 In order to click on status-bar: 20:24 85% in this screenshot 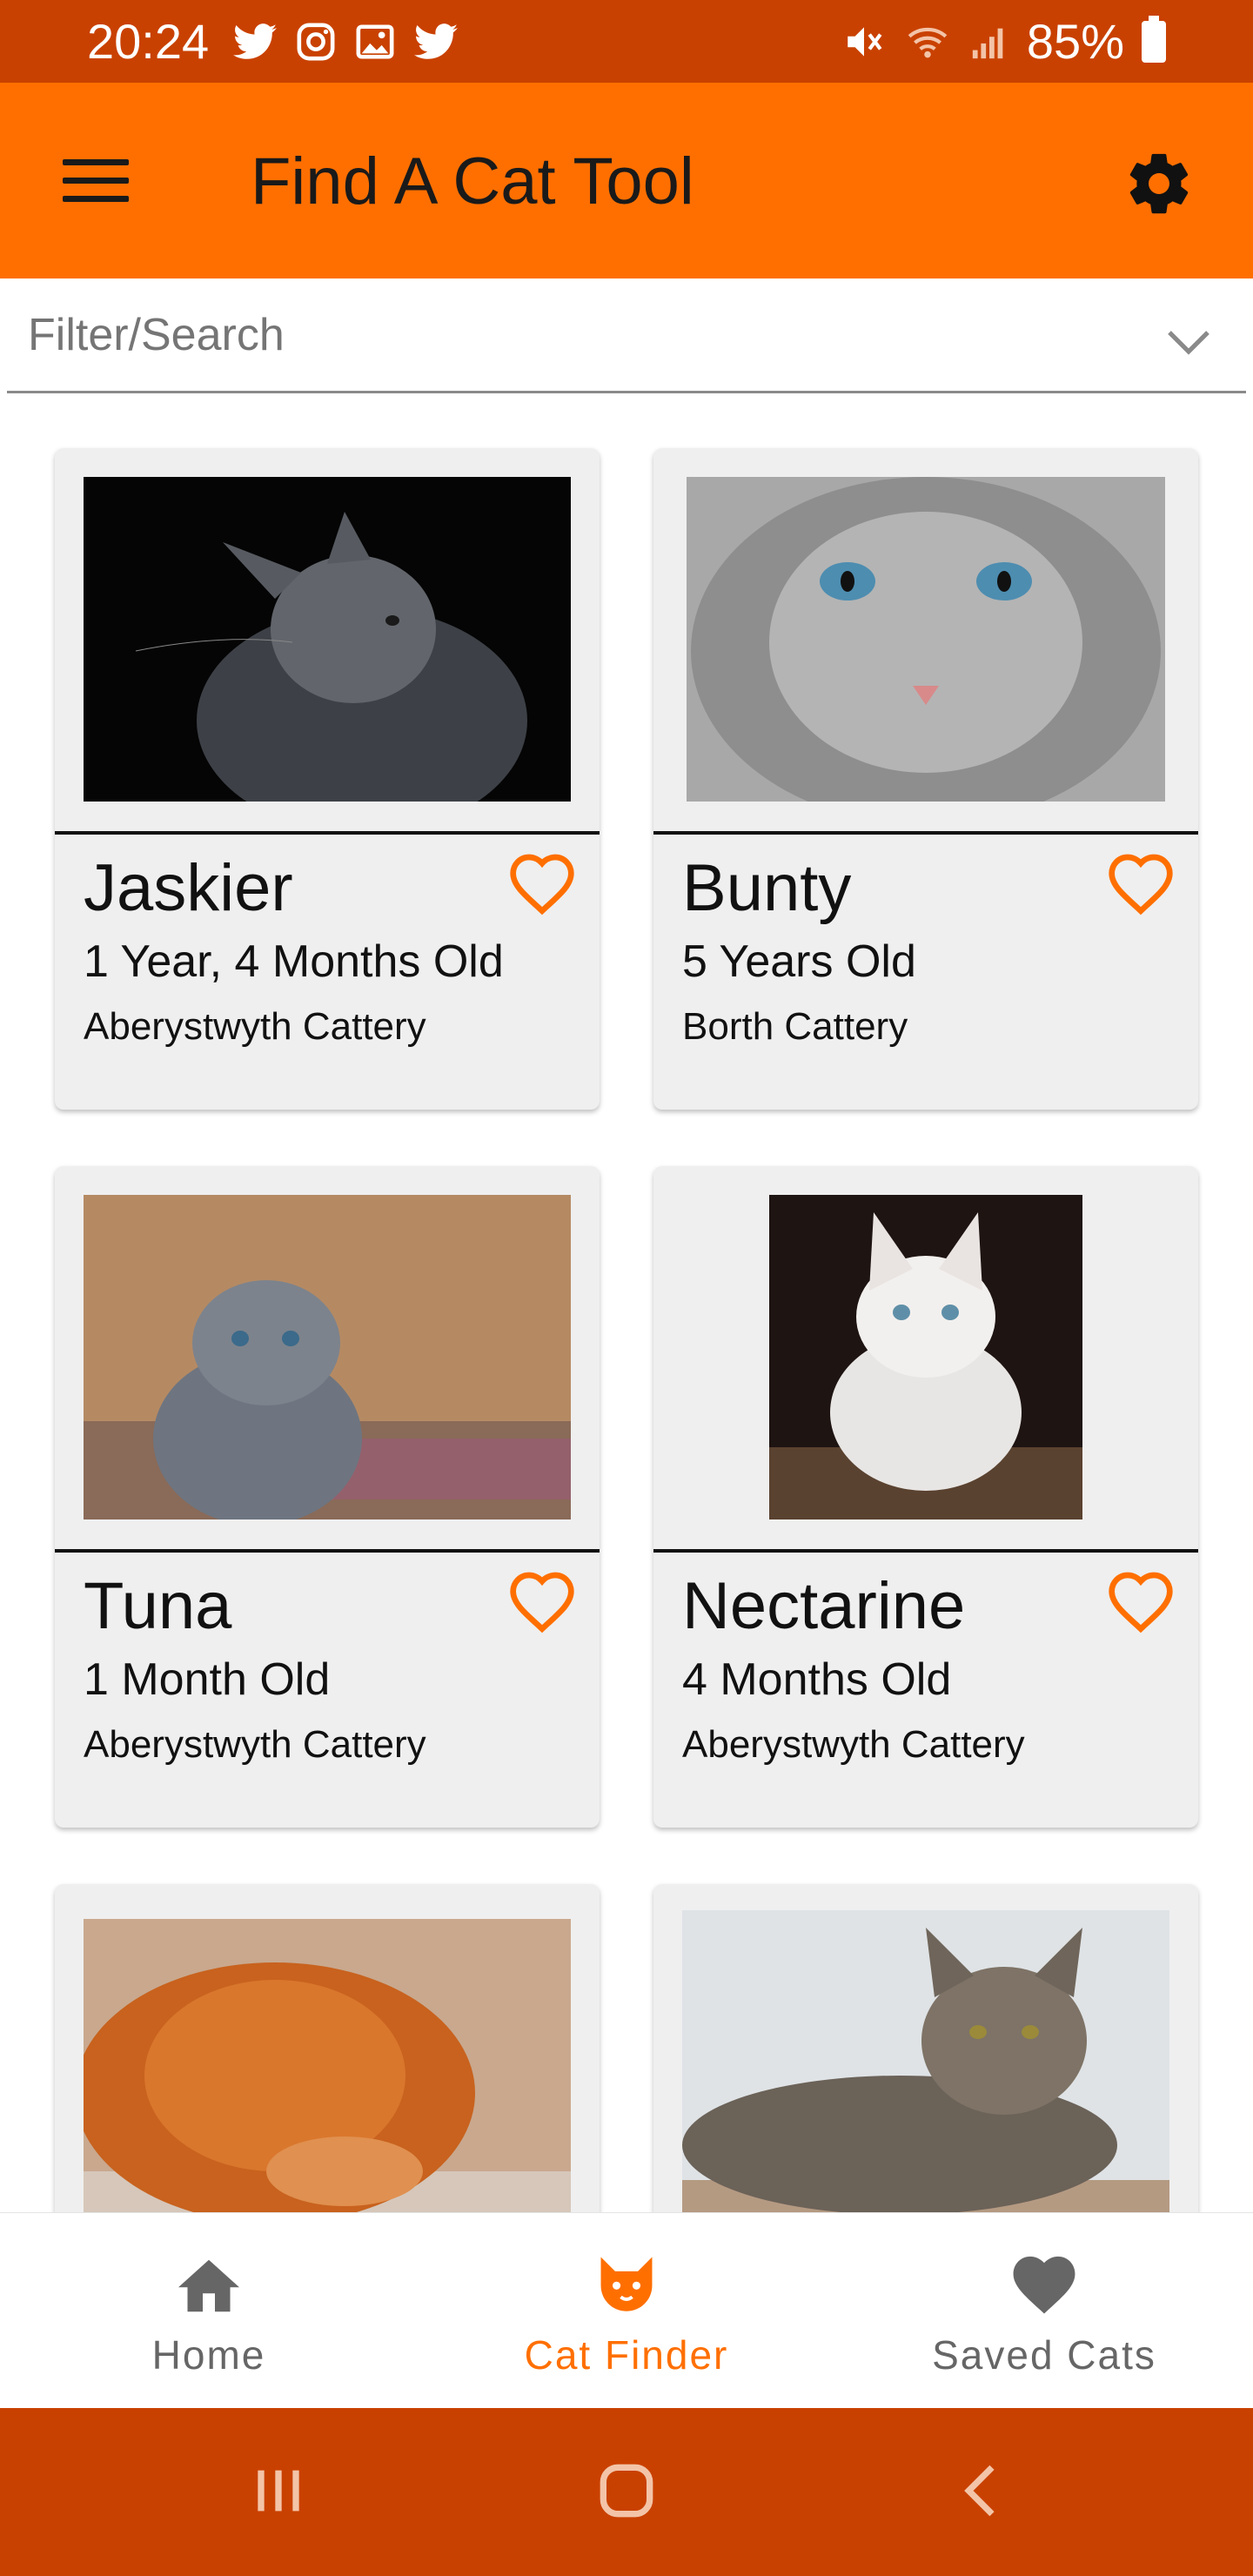, I will do `click(626, 41)`.